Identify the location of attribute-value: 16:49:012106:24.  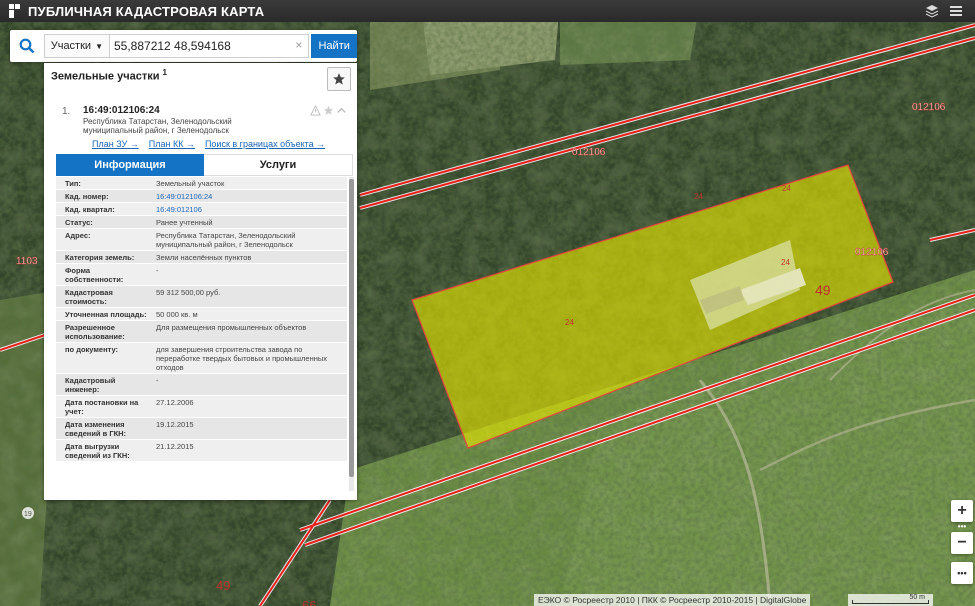
(249, 196).